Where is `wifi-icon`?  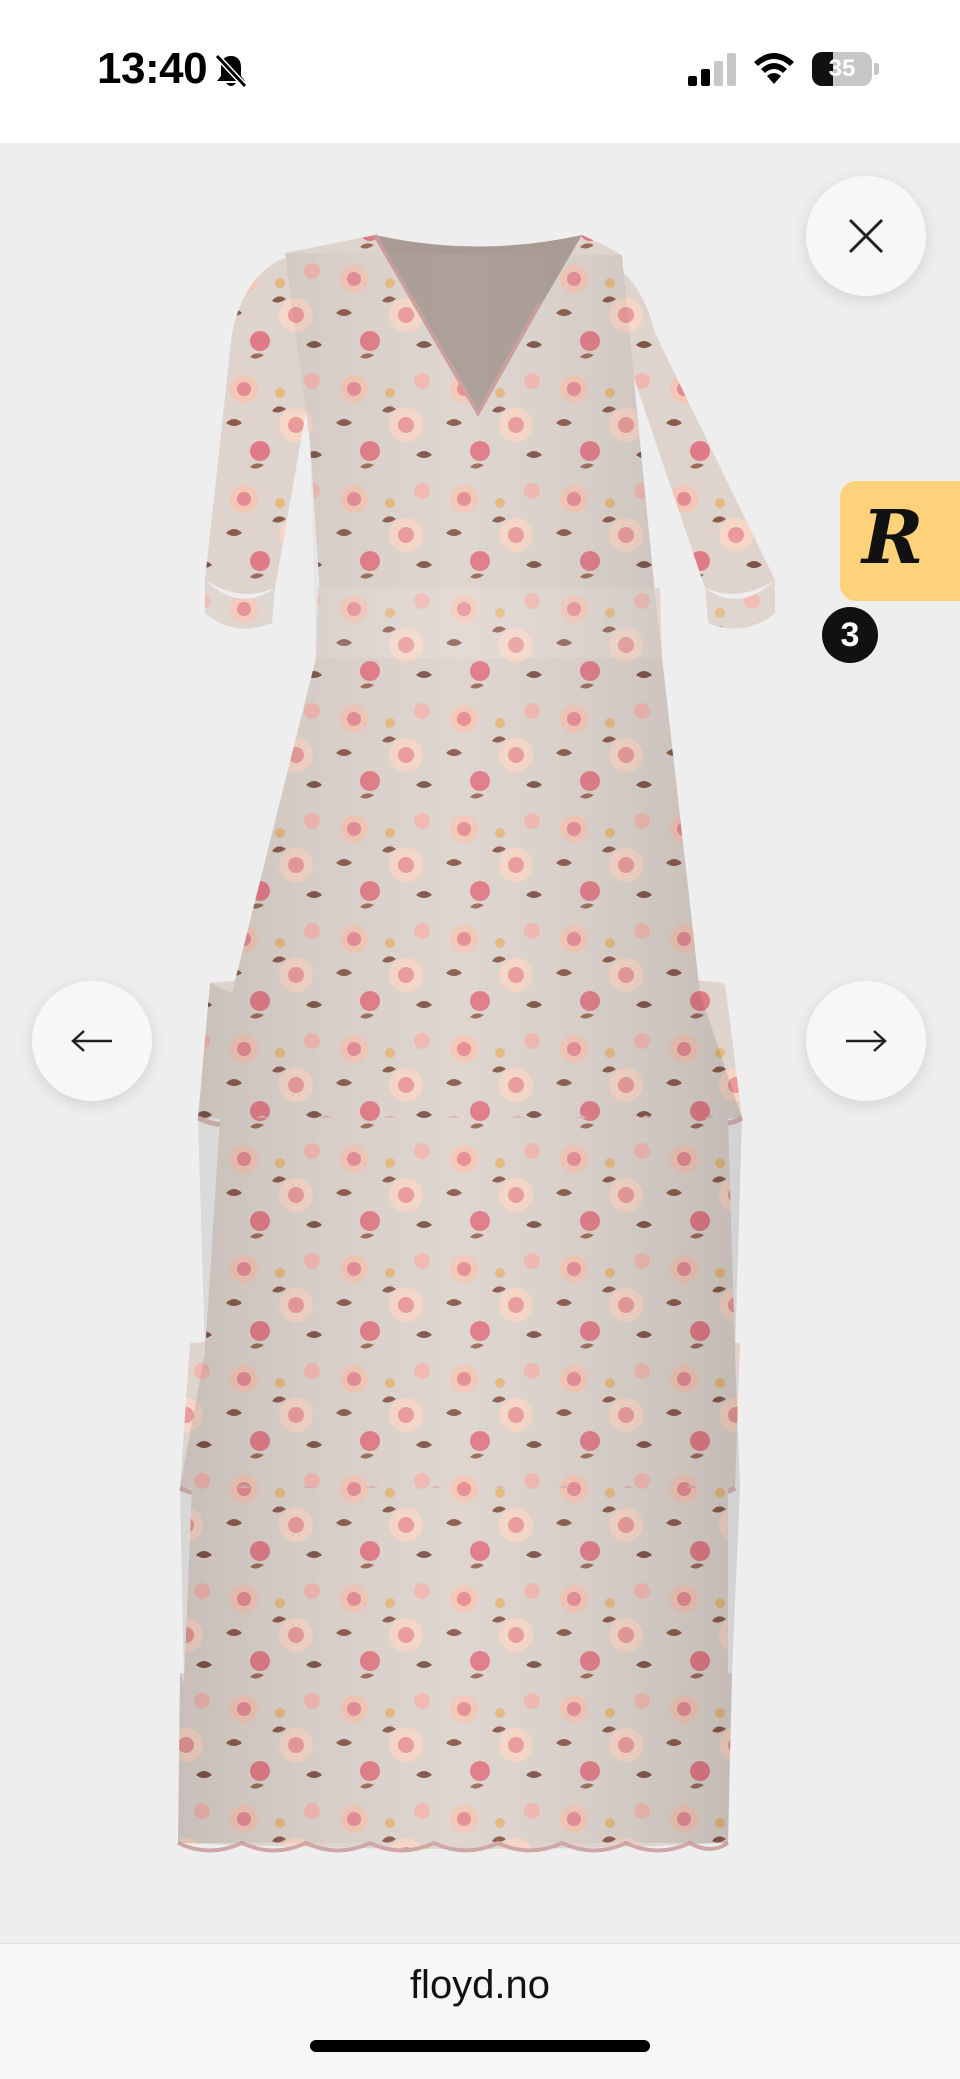 wifi-icon is located at coordinates (774, 68).